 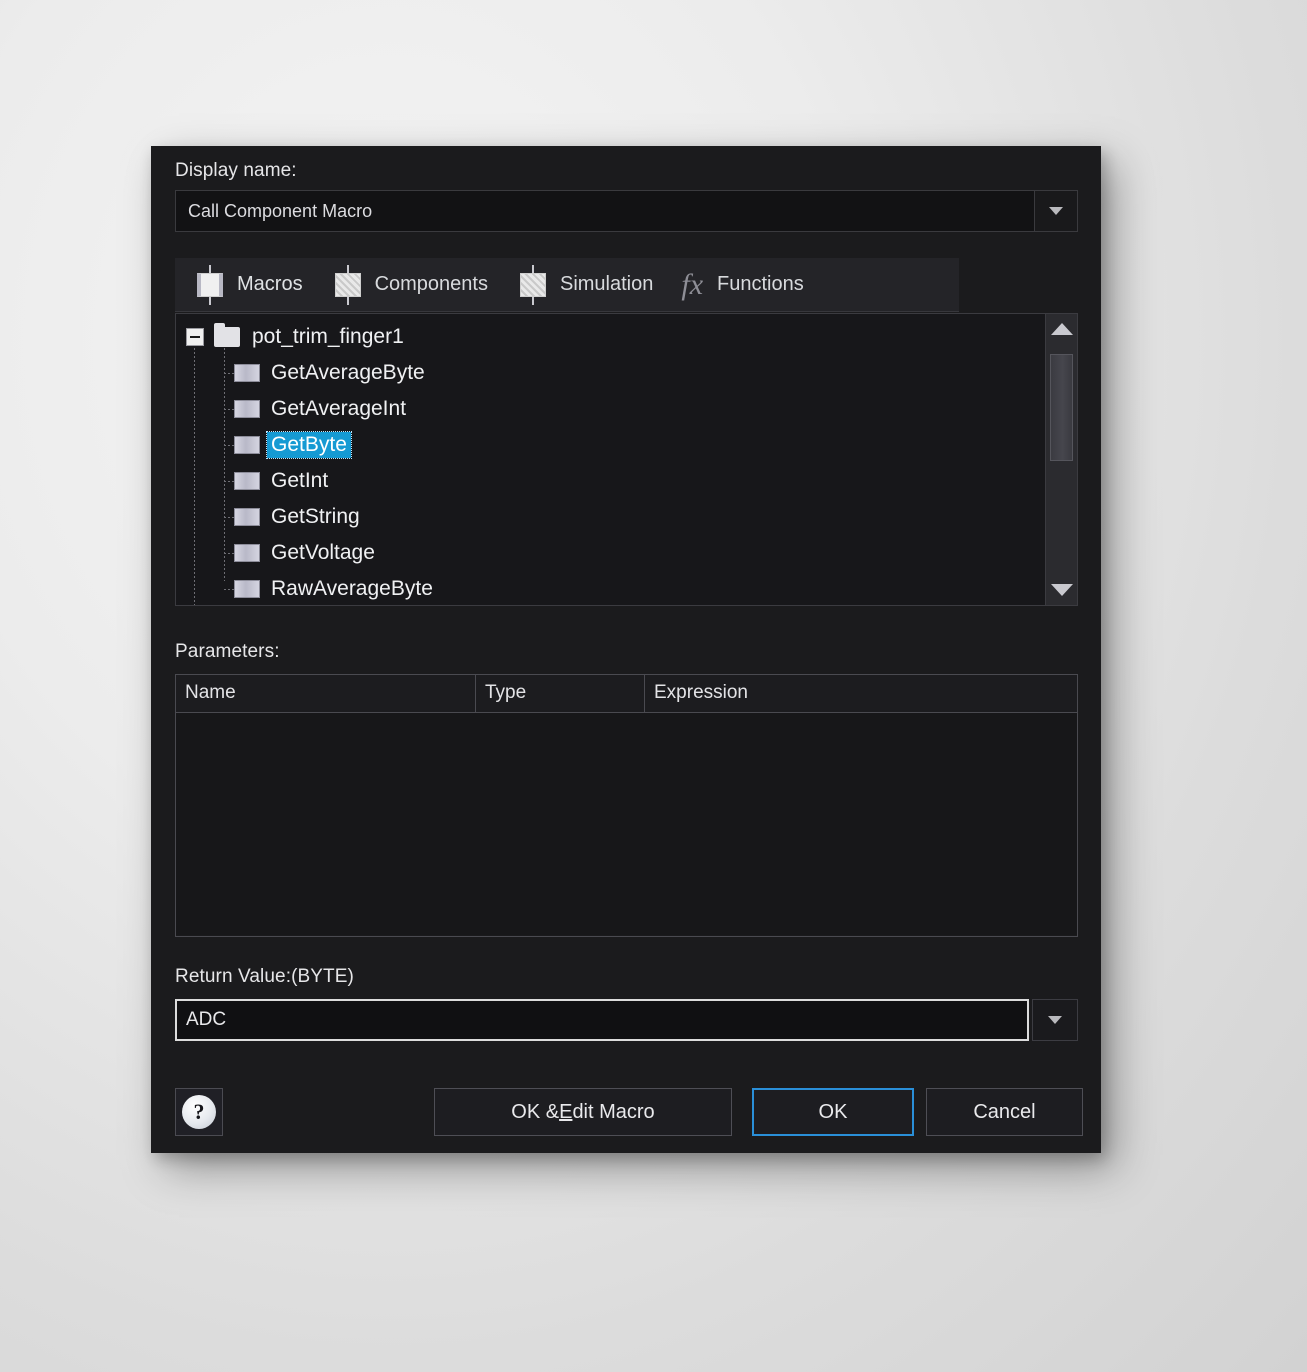 What do you see at coordinates (610, 481) in the screenshot?
I see `tree-item: GetInt` at bounding box center [610, 481].